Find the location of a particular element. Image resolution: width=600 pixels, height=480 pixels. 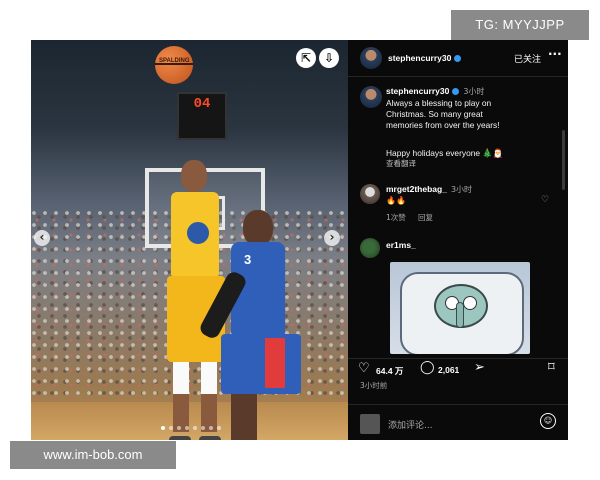

comment-likes-count: 1次赞 is located at coordinates (396, 217).